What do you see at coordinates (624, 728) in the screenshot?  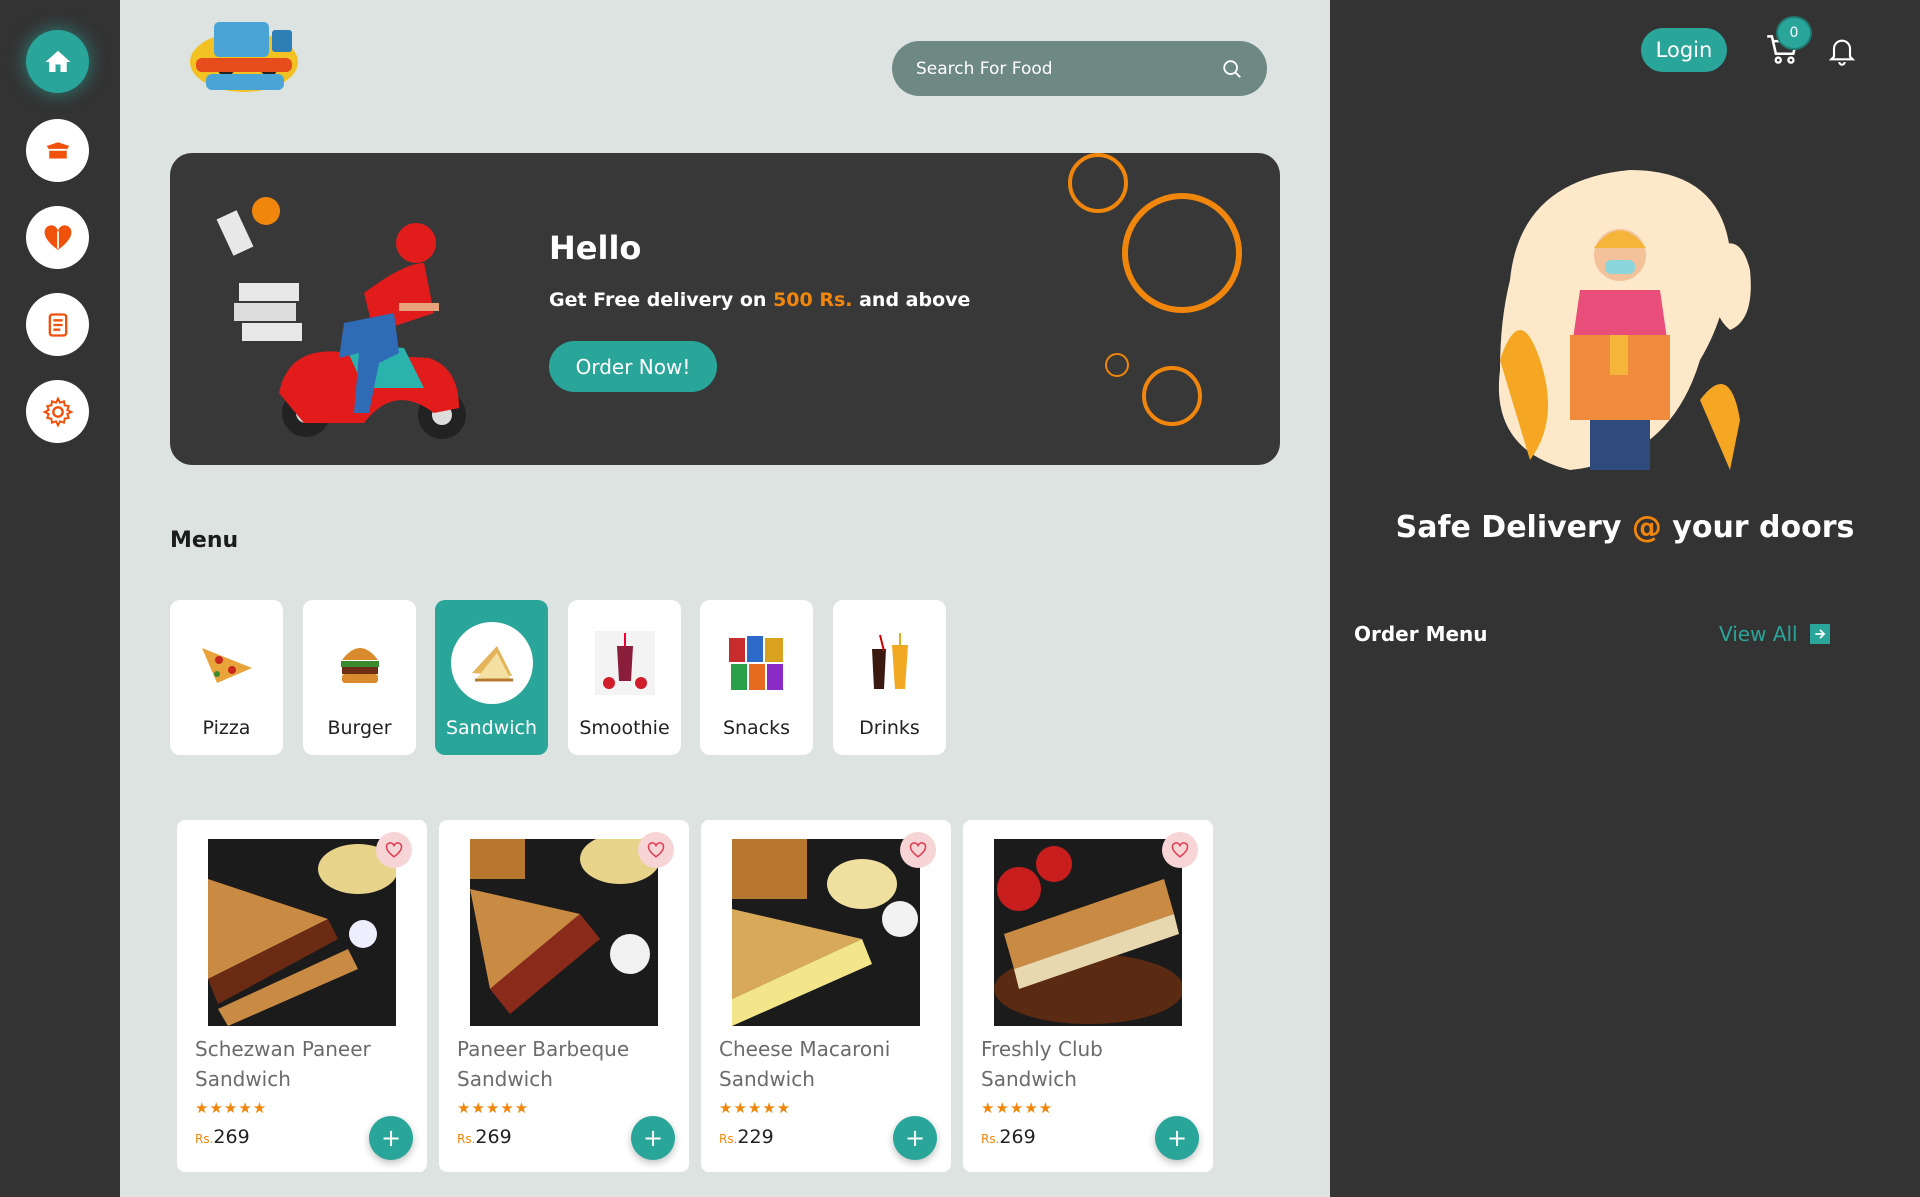 I see `category-label: Smoothie` at bounding box center [624, 728].